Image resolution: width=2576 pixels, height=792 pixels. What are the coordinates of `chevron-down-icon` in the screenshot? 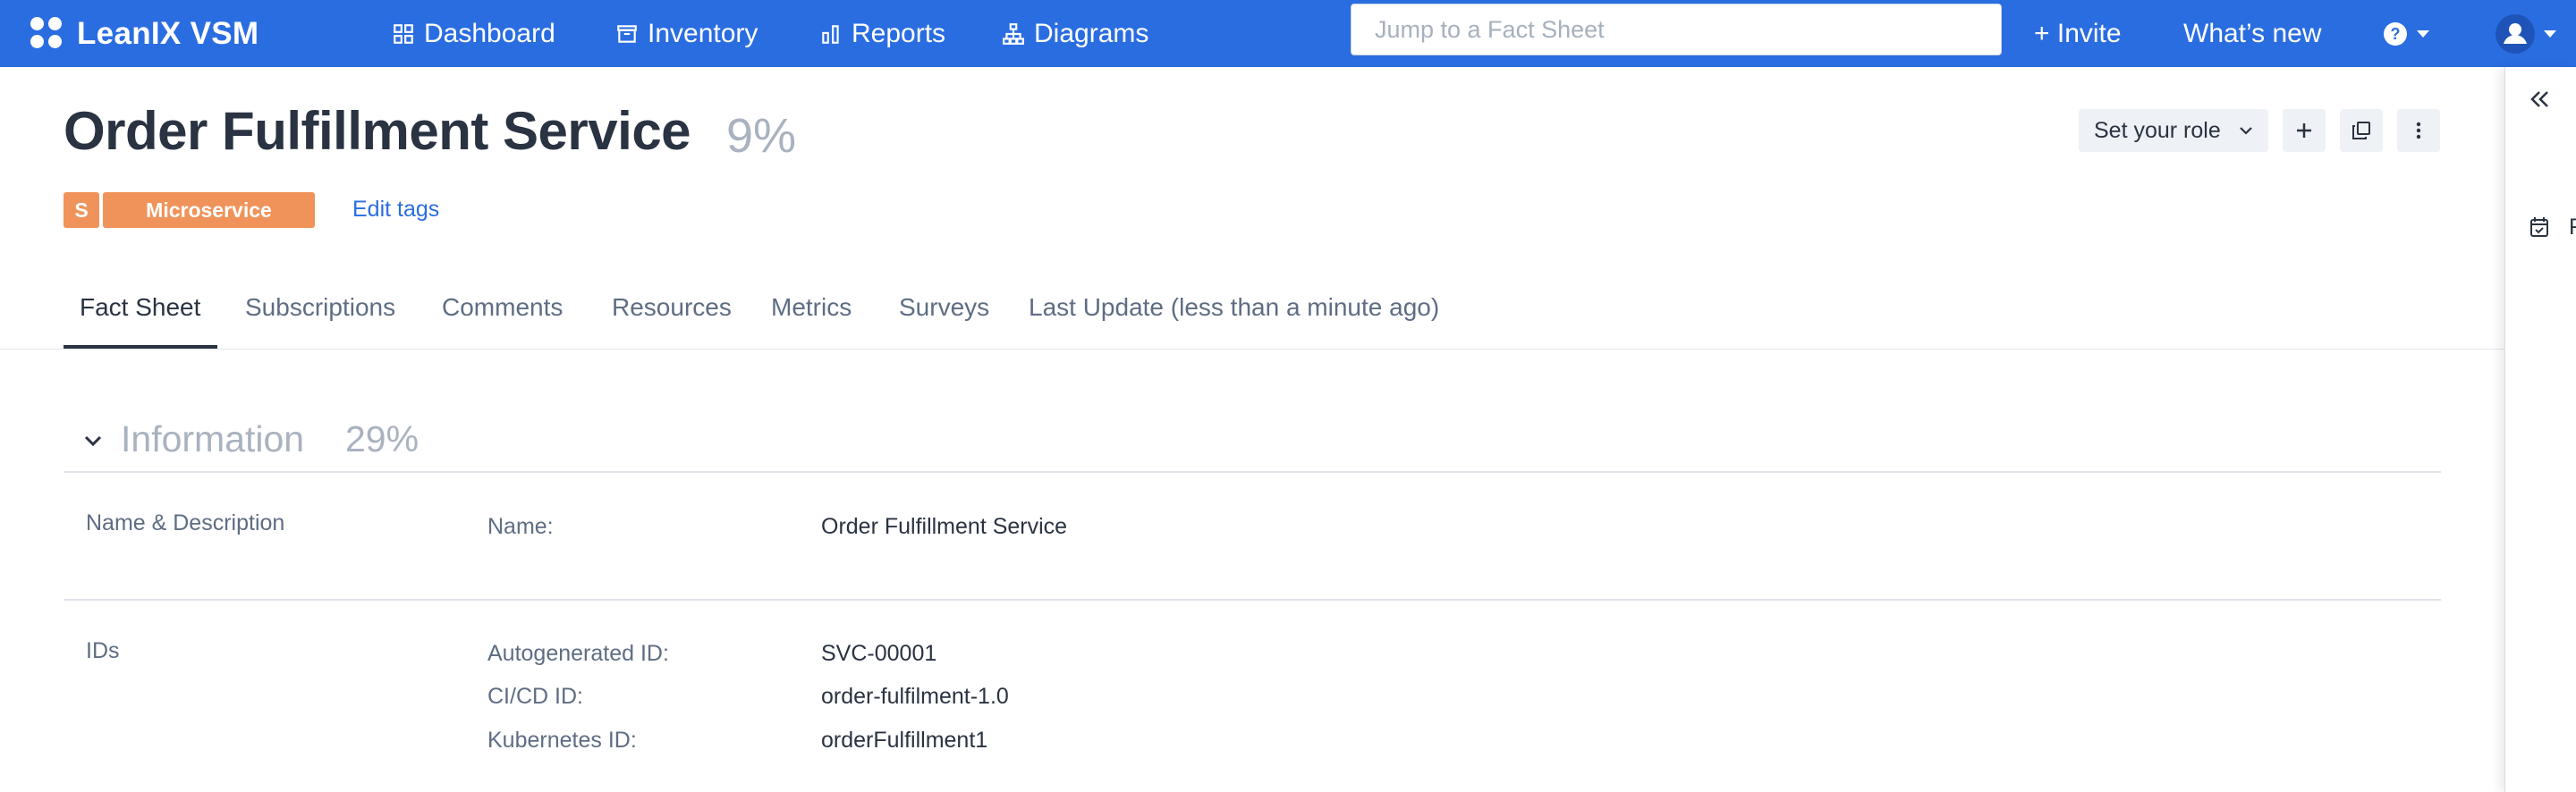 It's located at (2246, 131).